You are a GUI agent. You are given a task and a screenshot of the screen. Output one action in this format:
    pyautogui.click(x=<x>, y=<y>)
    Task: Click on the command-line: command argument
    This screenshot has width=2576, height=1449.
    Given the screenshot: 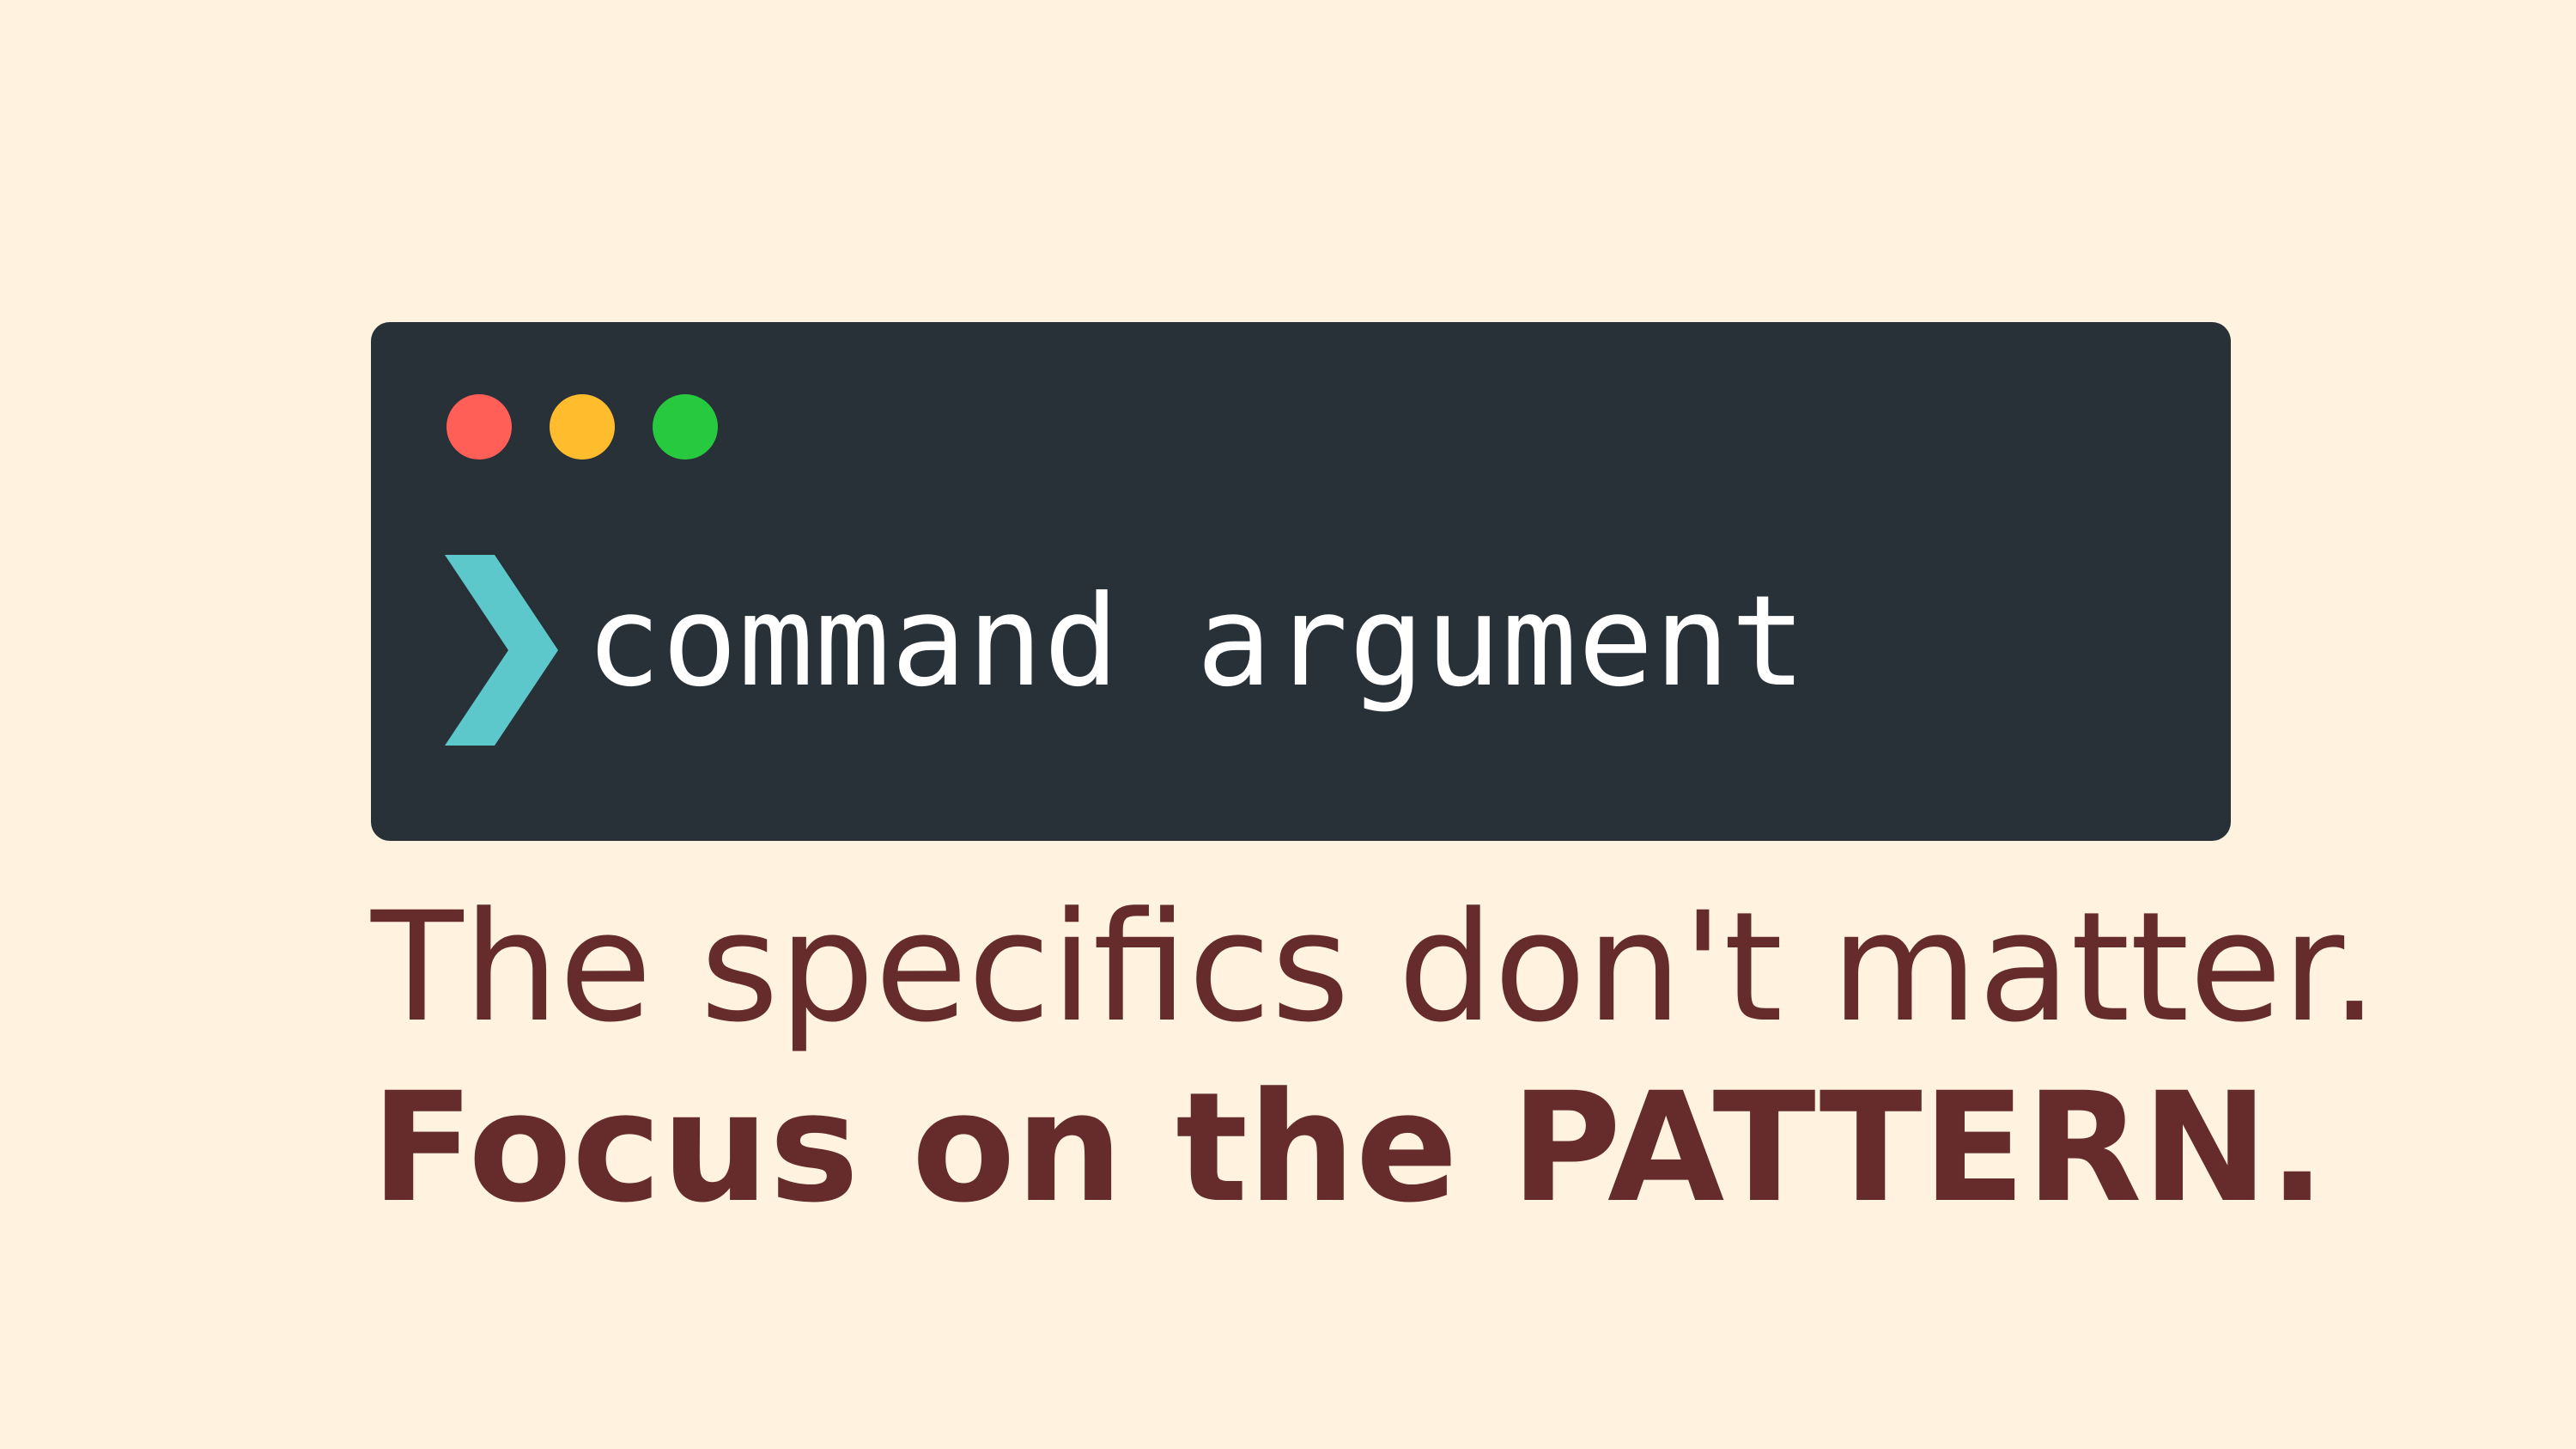 What is the action you would take?
    pyautogui.click(x=1196, y=642)
    